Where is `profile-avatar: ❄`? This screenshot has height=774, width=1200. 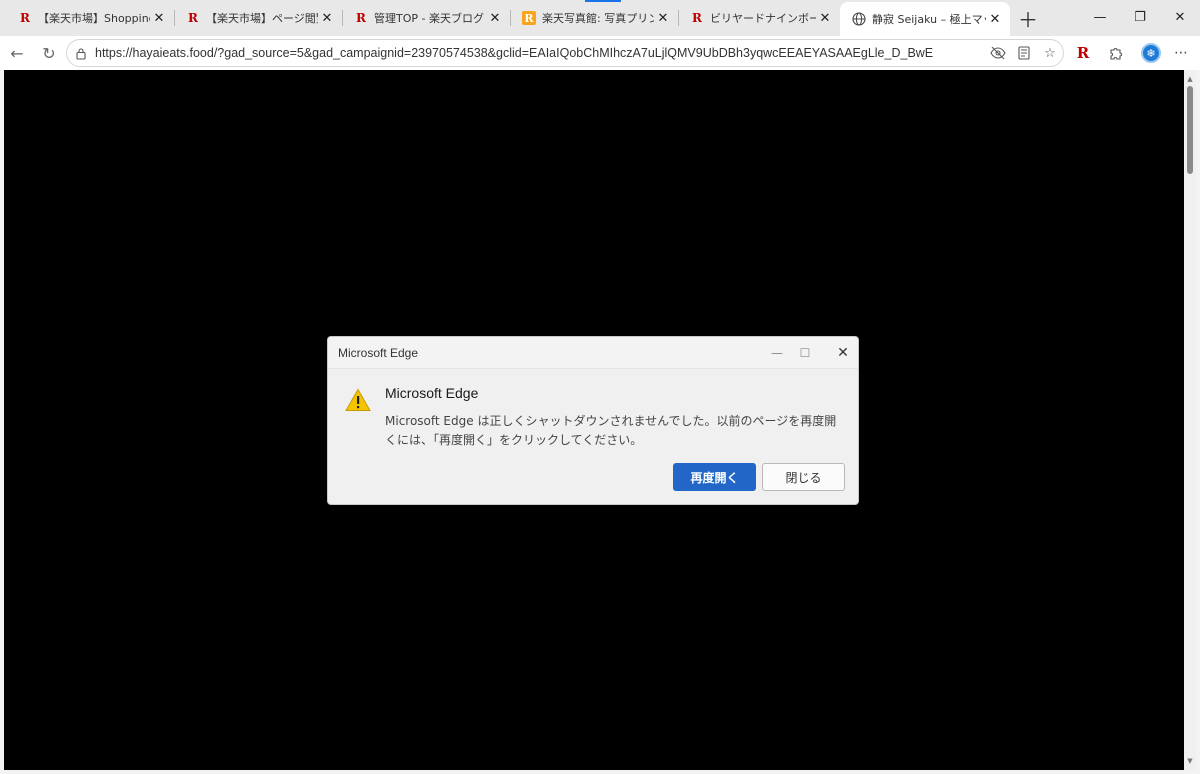 profile-avatar: ❄ is located at coordinates (1151, 53).